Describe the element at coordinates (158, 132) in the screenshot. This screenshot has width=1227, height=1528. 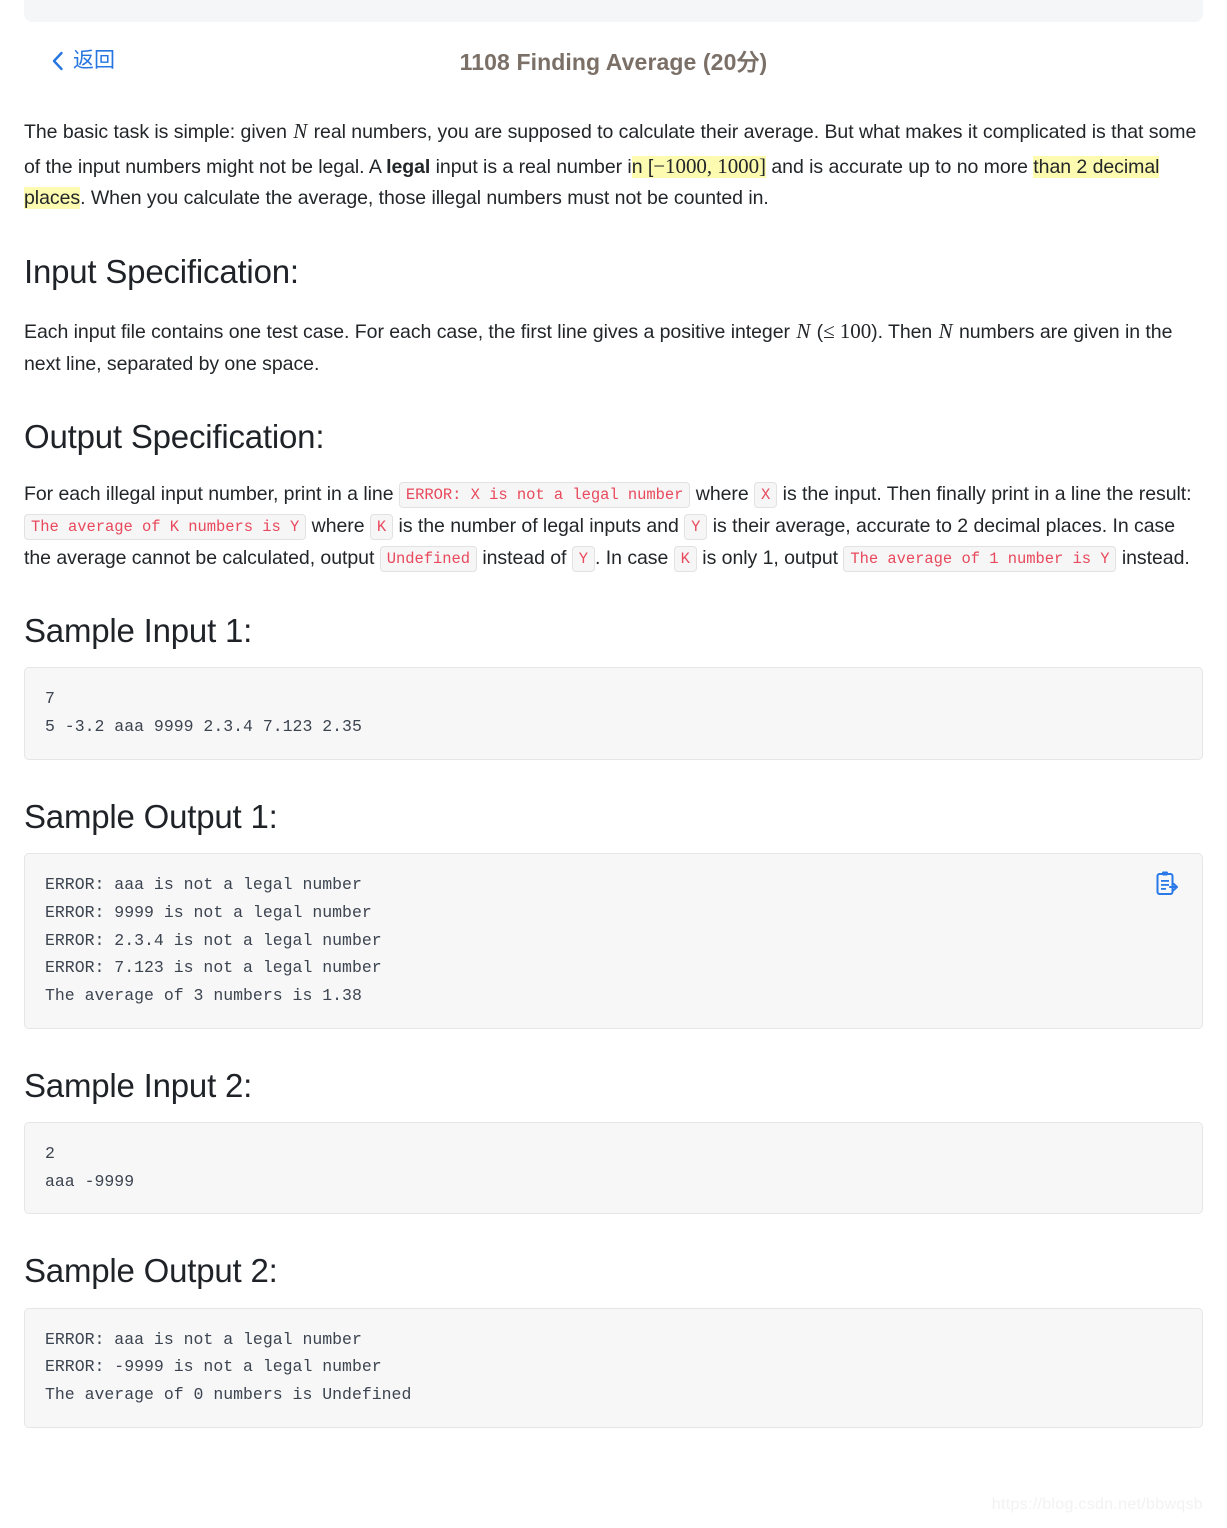
I see `intro-text-1: The basic task is simple: given` at that location.